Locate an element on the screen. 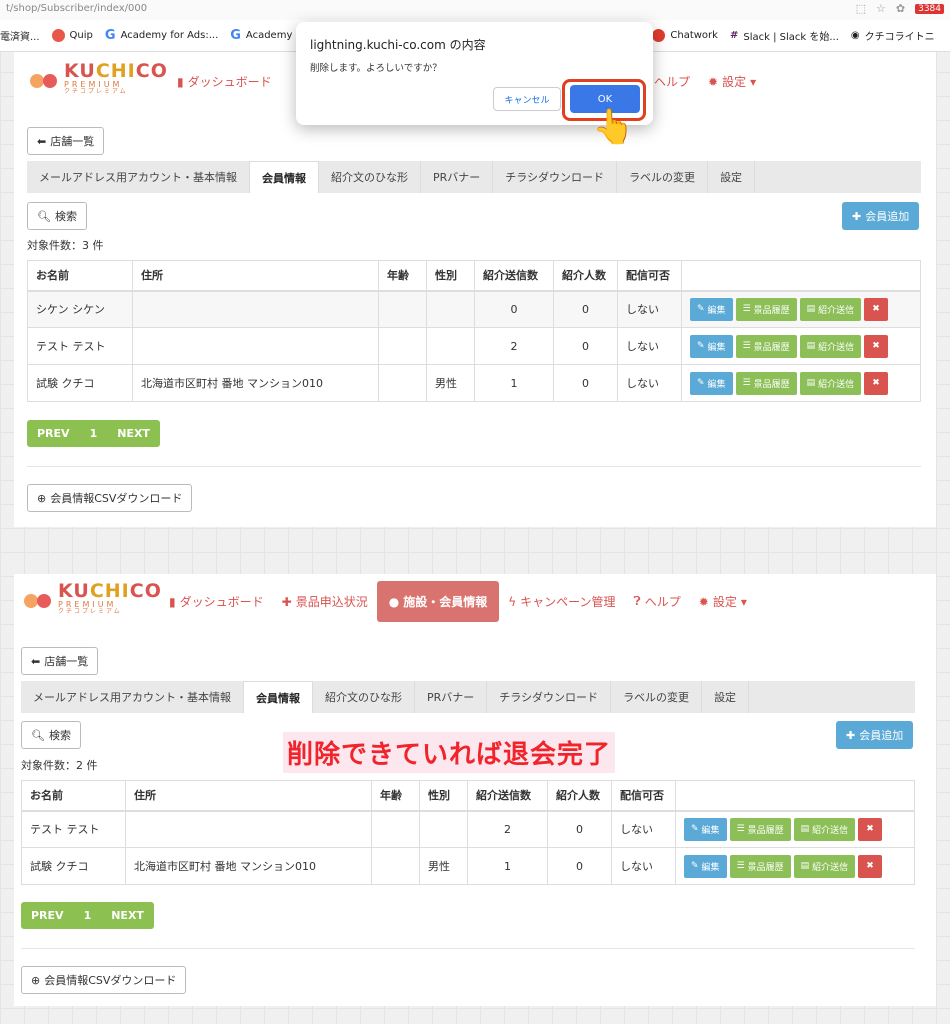  nav-label: 設定 is located at coordinates (724, 602).